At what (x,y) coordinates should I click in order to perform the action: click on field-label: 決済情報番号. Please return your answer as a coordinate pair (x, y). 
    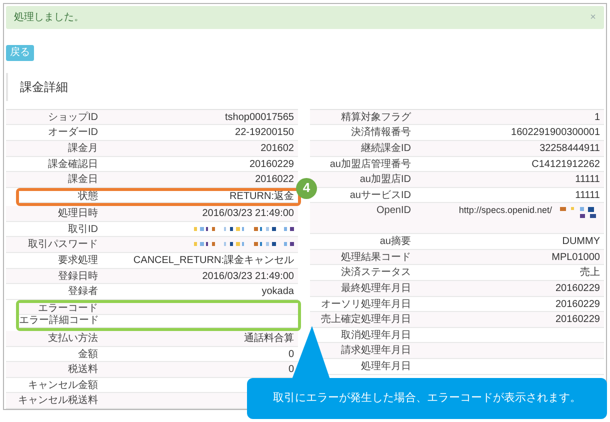
    Looking at the image, I should click on (380, 133).